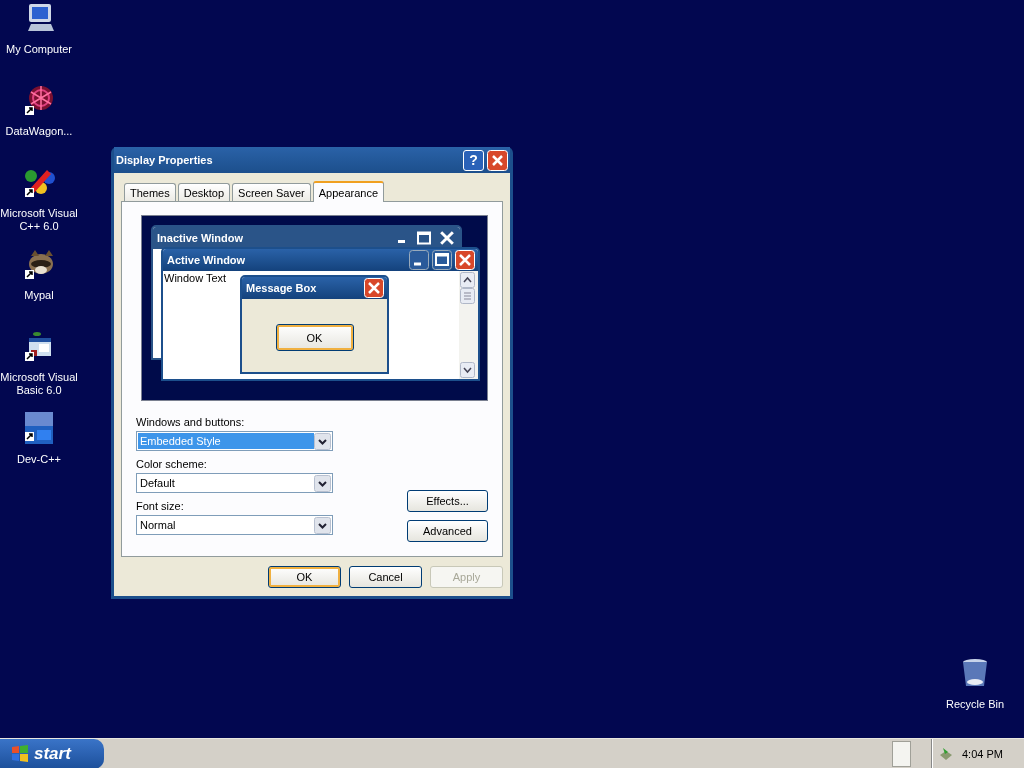  Describe the element at coordinates (39, 384) in the screenshot. I see `desktop-icon-label: Microsoft Visual Basic 6.0` at that location.